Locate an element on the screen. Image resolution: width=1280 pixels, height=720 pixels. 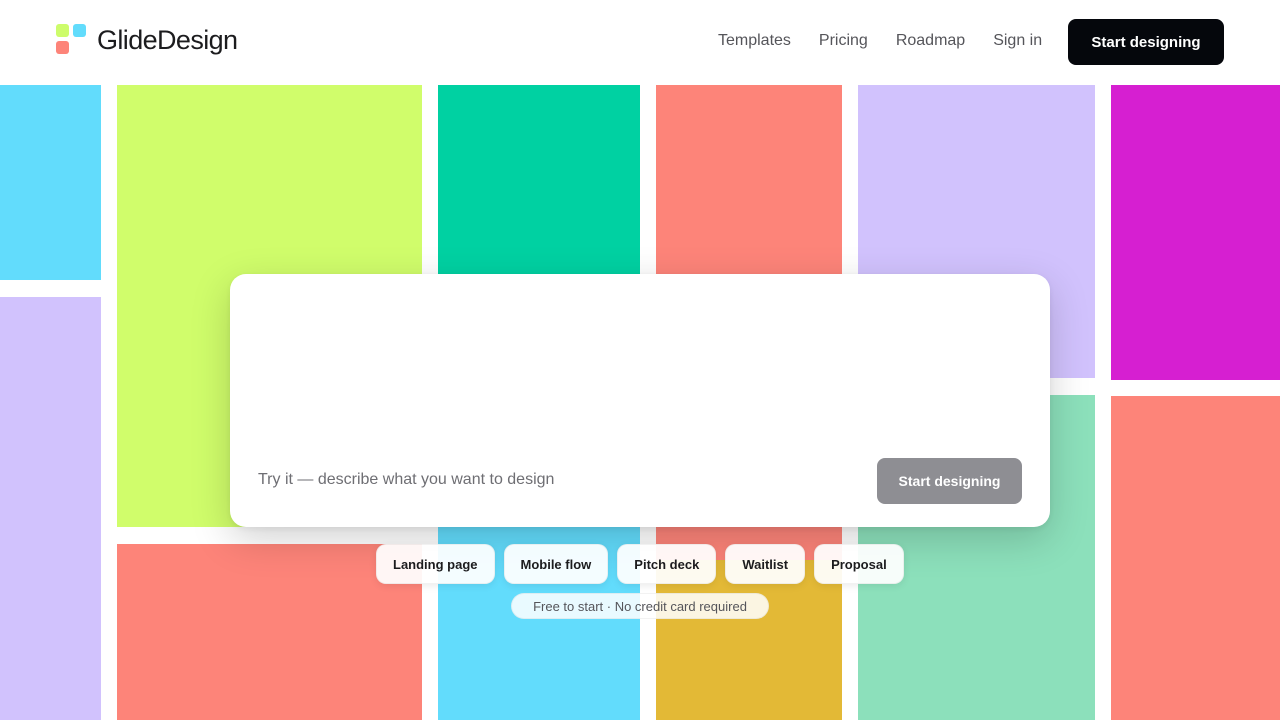
brand-name: GlideDesign is located at coordinates (167, 39).